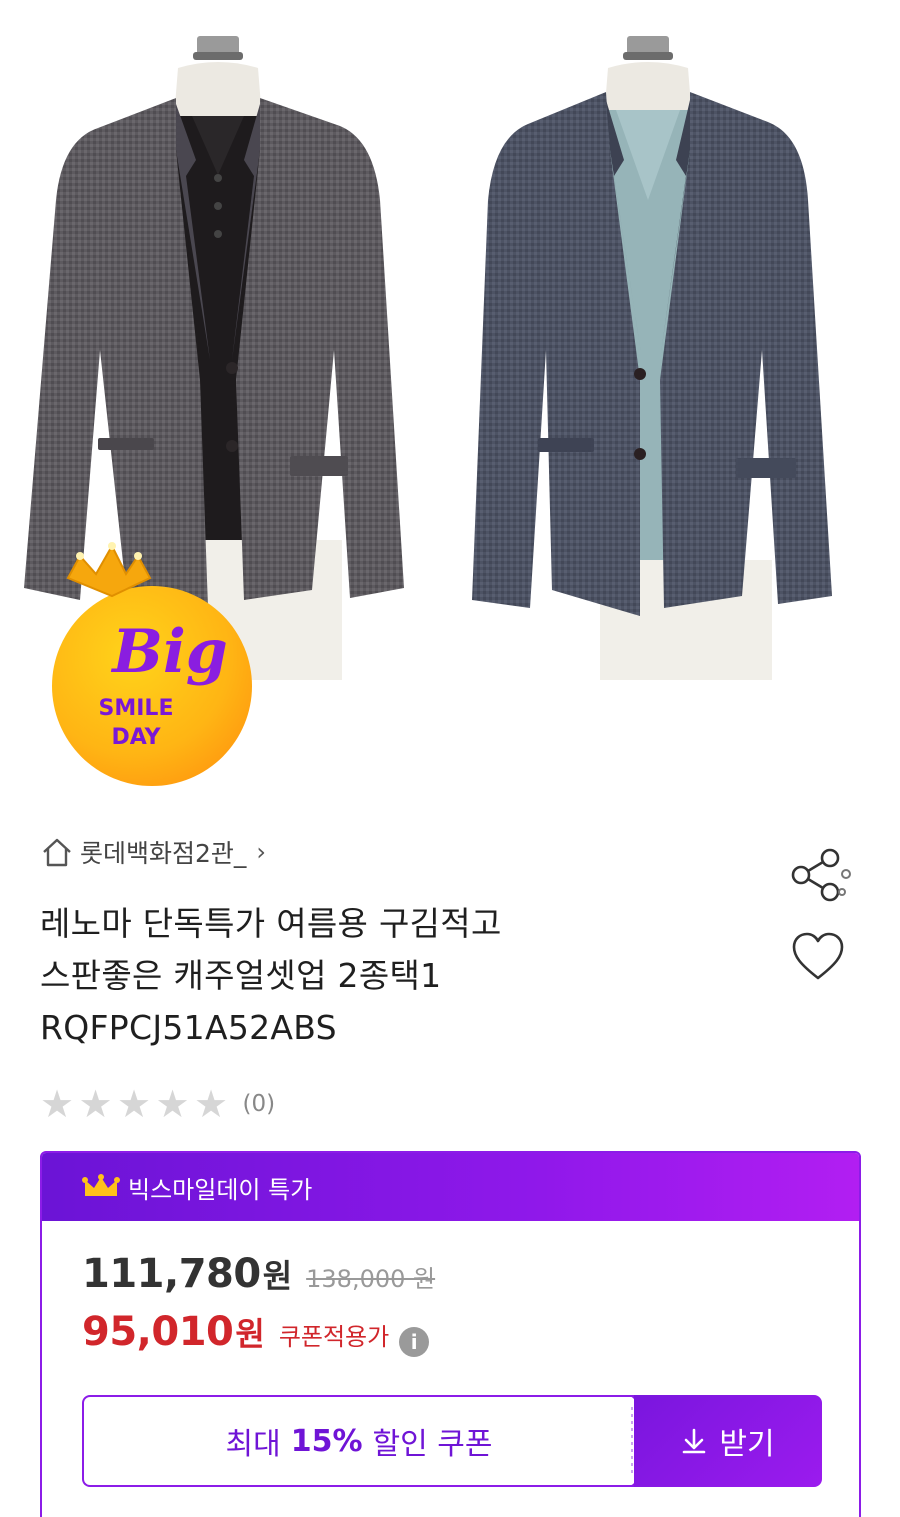 The width and height of the screenshot is (900, 1517). I want to click on info-icon: i, so click(414, 1342).